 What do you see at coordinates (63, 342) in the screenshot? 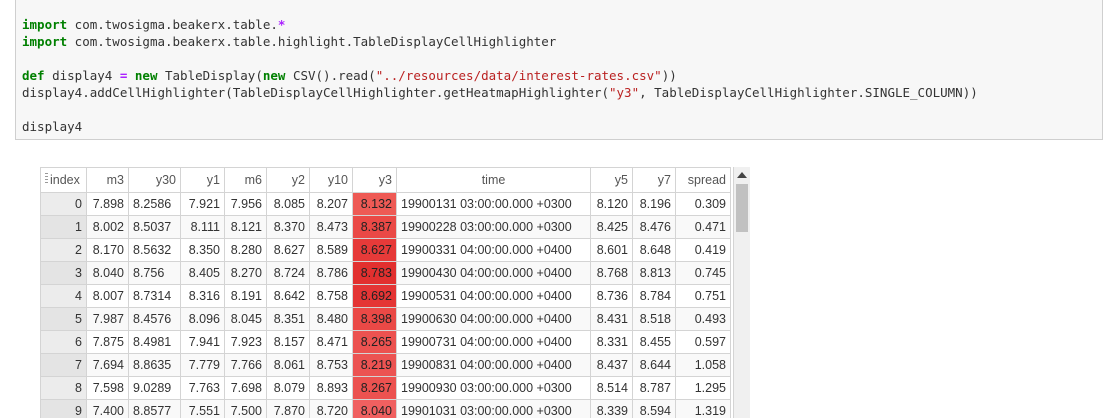
I see `row-index-cell: 6` at bounding box center [63, 342].